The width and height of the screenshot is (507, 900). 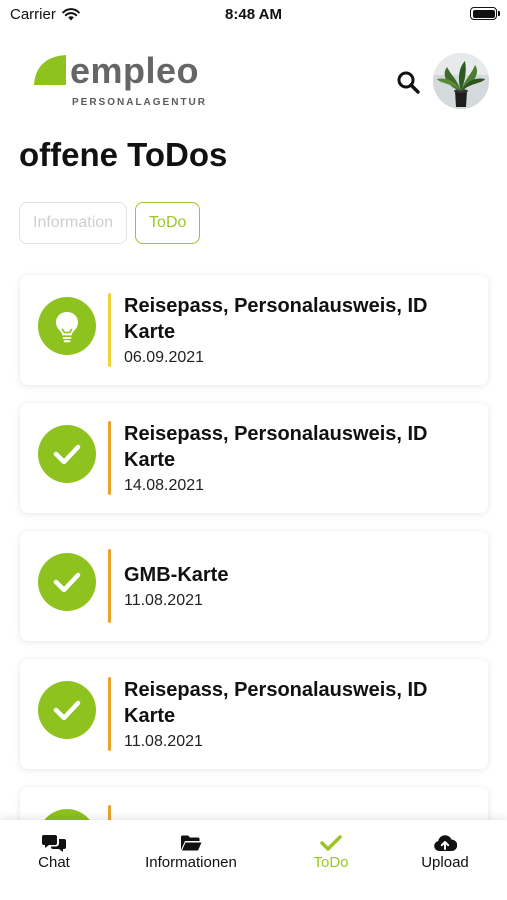 I want to click on lightbulb-icon, so click(x=67, y=326).